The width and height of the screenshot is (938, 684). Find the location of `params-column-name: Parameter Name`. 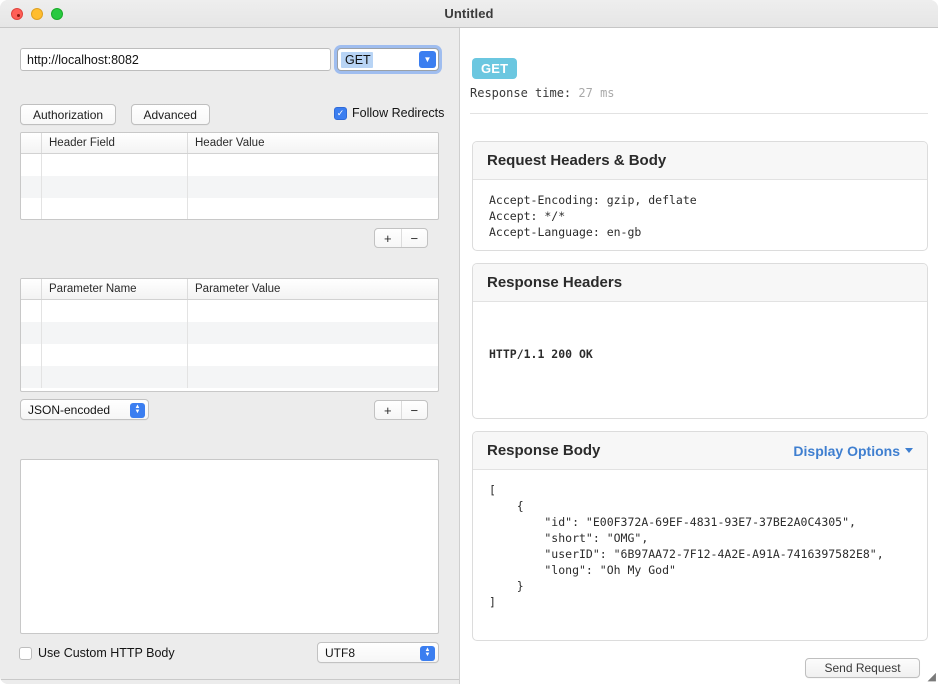

params-column-name: Parameter Name is located at coordinates (115, 289).